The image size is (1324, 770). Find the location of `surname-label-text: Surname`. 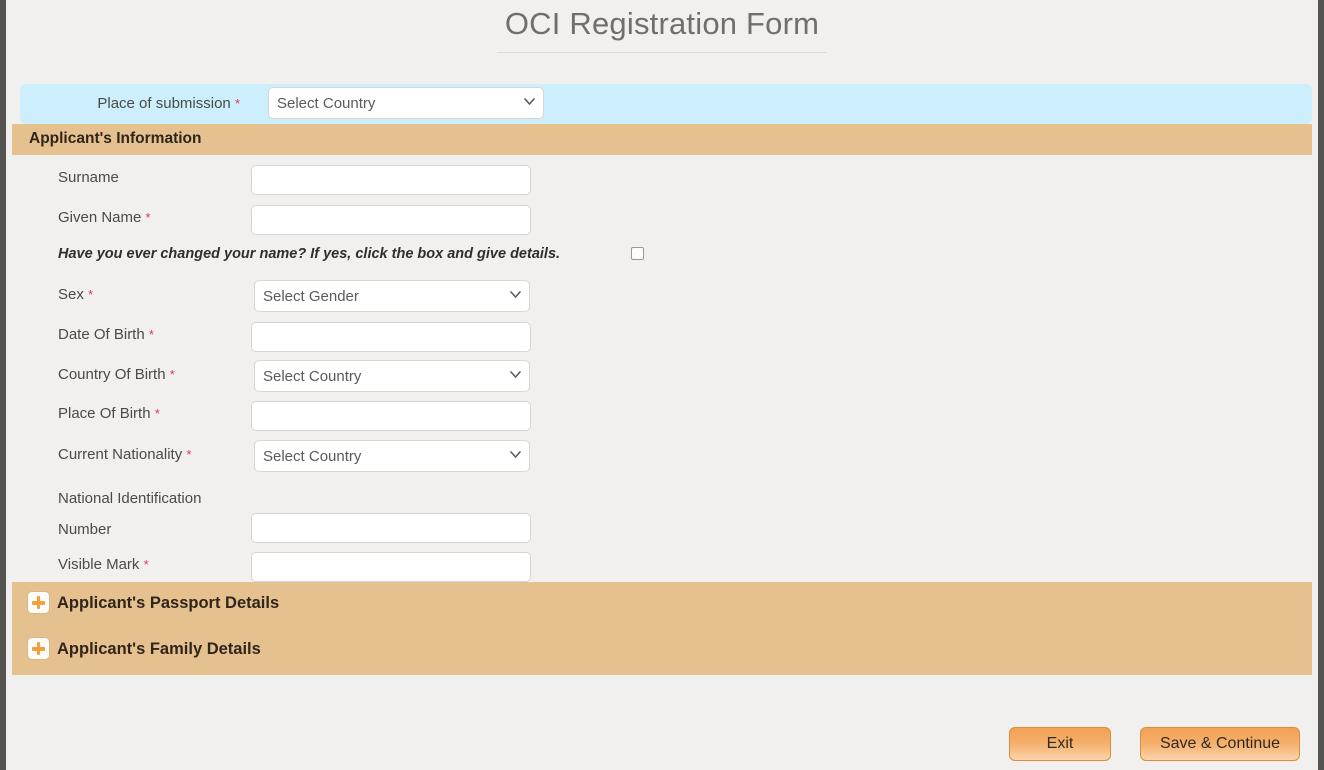

surname-label-text: Surname is located at coordinates (88, 177).